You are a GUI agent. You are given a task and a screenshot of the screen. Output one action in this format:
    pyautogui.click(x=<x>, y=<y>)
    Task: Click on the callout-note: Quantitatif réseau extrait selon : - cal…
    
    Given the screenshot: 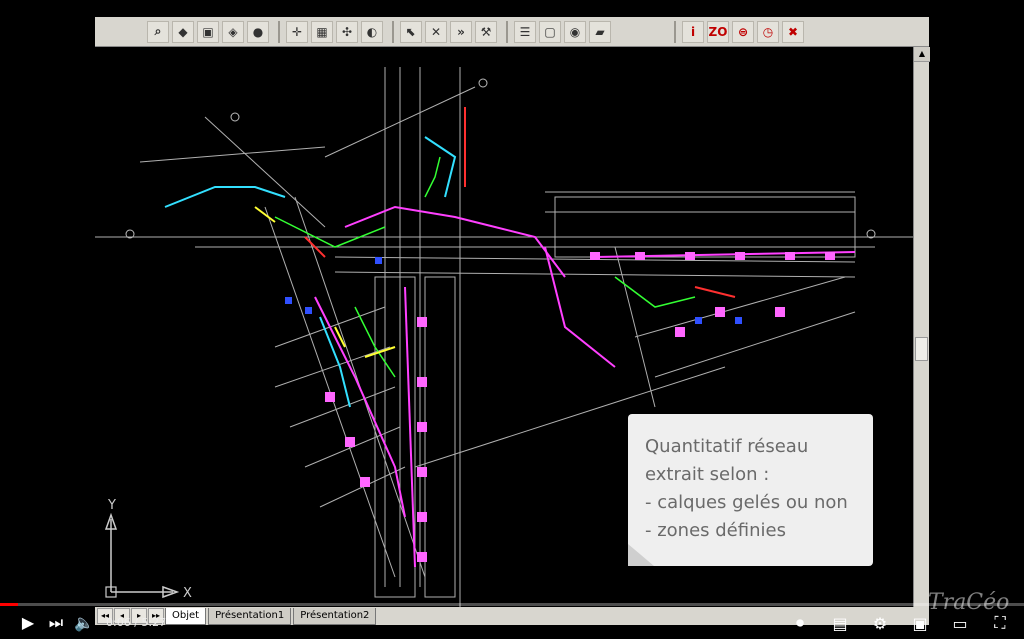 What is the action you would take?
    pyautogui.click(x=750, y=490)
    